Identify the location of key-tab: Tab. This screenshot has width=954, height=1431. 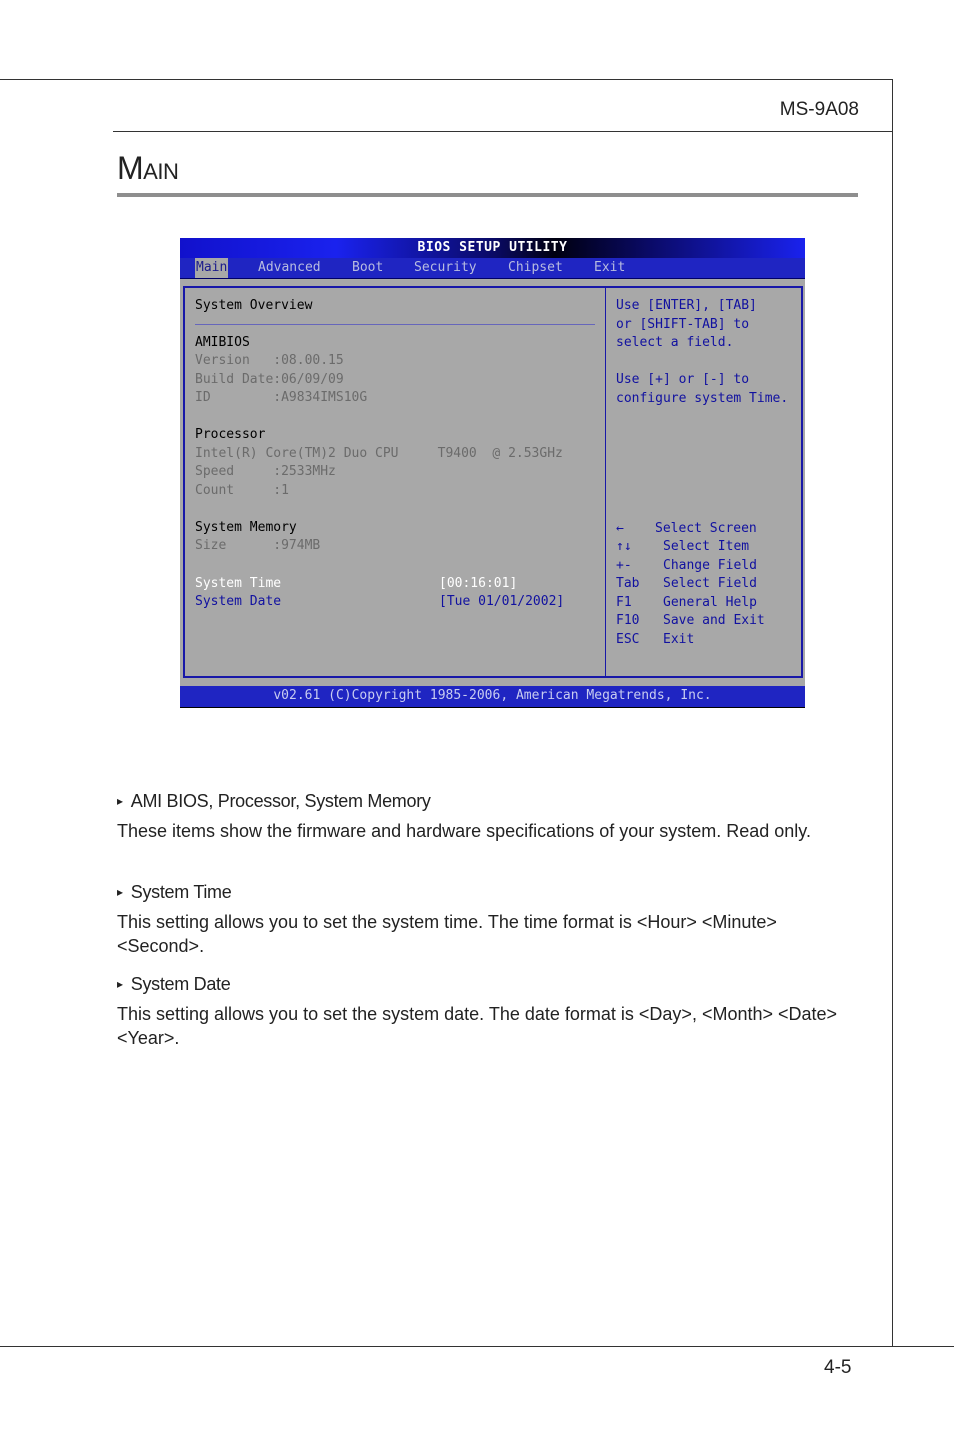
(628, 583).